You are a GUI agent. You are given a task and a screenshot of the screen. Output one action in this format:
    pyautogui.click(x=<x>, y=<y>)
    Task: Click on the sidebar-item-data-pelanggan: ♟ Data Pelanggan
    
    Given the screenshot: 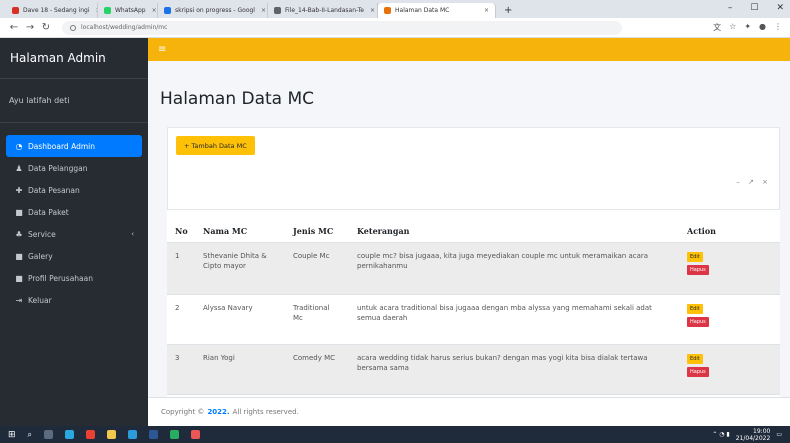 What is the action you would take?
    pyautogui.click(x=74, y=168)
    